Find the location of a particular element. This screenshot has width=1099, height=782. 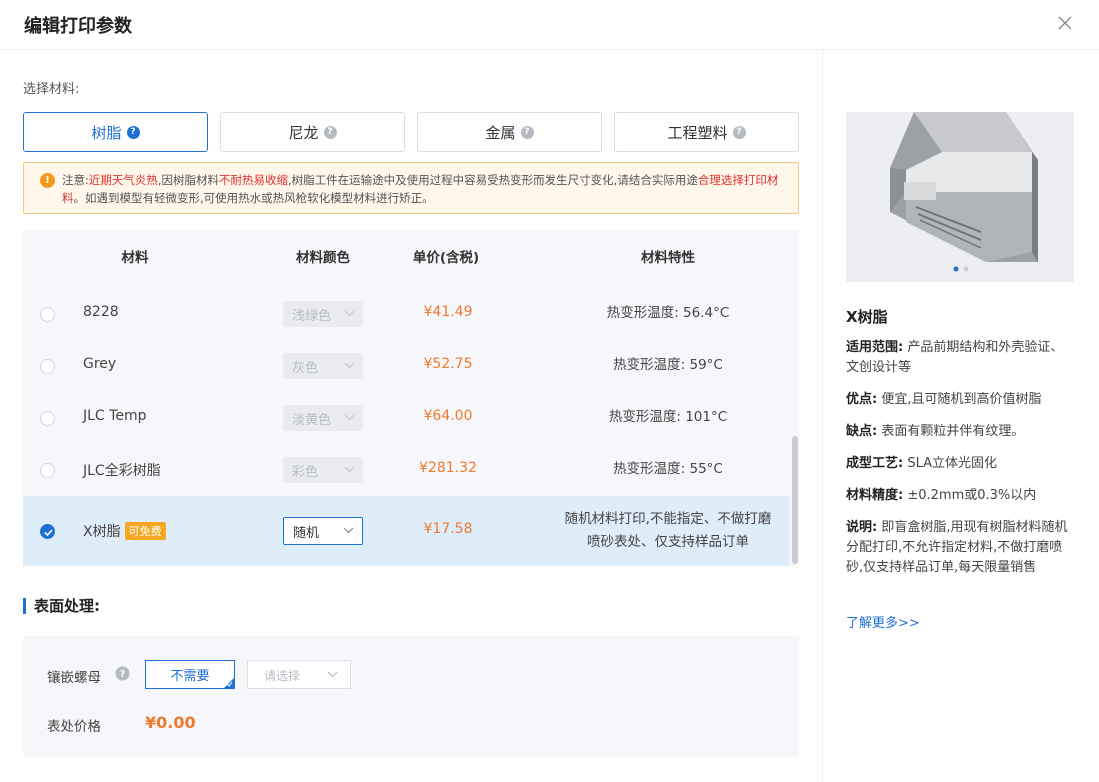

info-process: 成型工艺: SLA立体光固化 is located at coordinates (961, 464).